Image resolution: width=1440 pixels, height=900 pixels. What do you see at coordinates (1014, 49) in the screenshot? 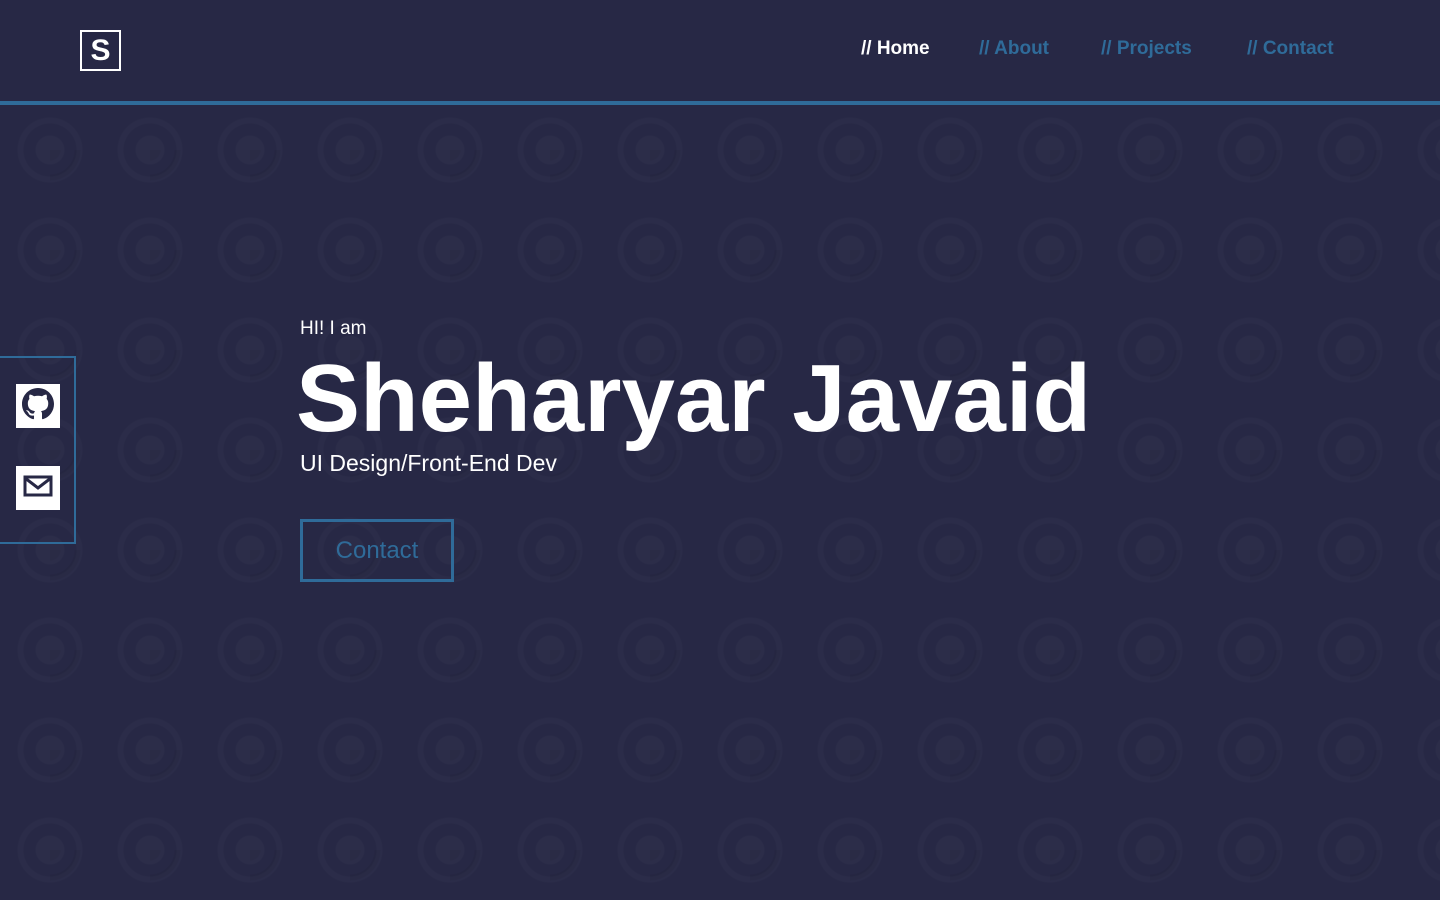
I see `nav-link-about: // About` at bounding box center [1014, 49].